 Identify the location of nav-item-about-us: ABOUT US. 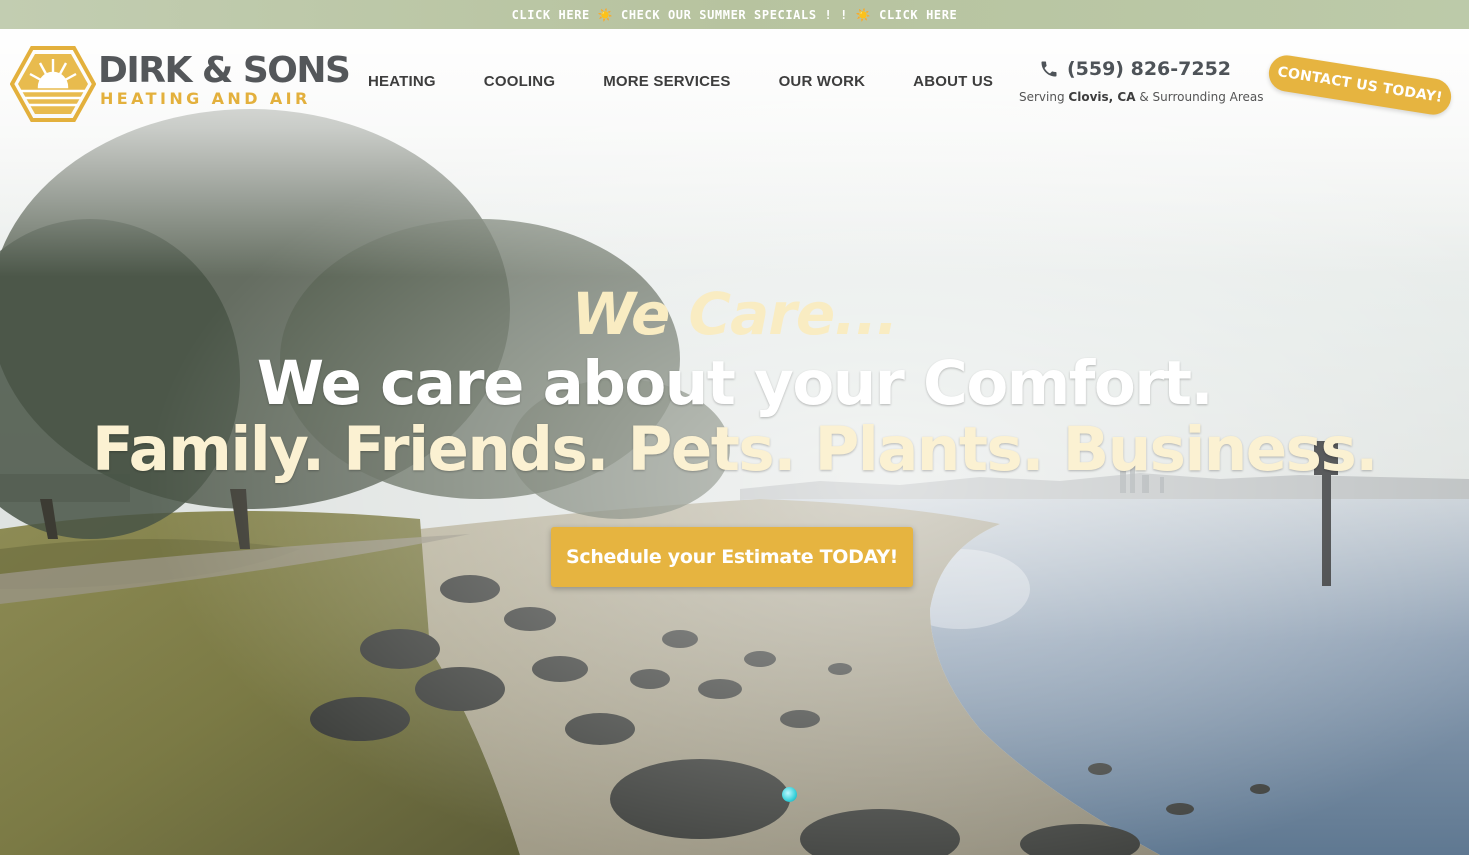
(953, 83).